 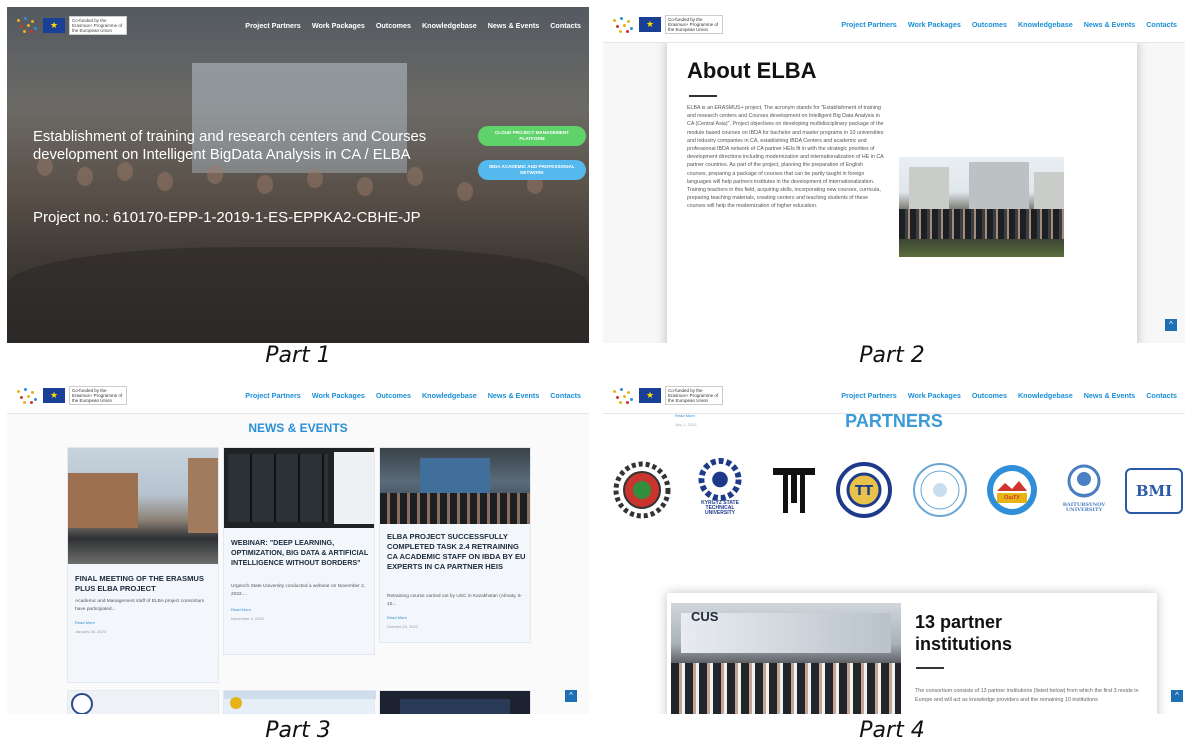 I want to click on group-photo, so click(x=981, y=207).